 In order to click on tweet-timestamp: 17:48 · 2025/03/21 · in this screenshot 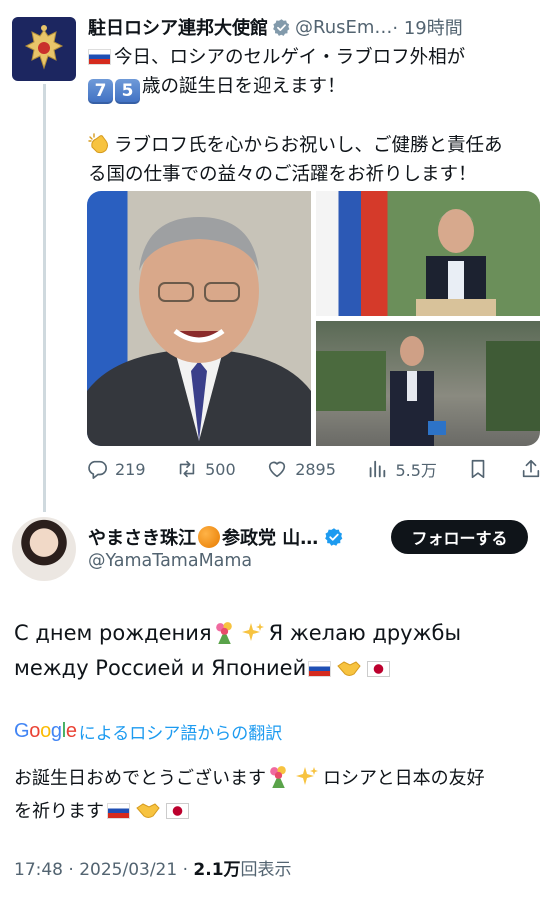, I will do `click(101, 870)`.